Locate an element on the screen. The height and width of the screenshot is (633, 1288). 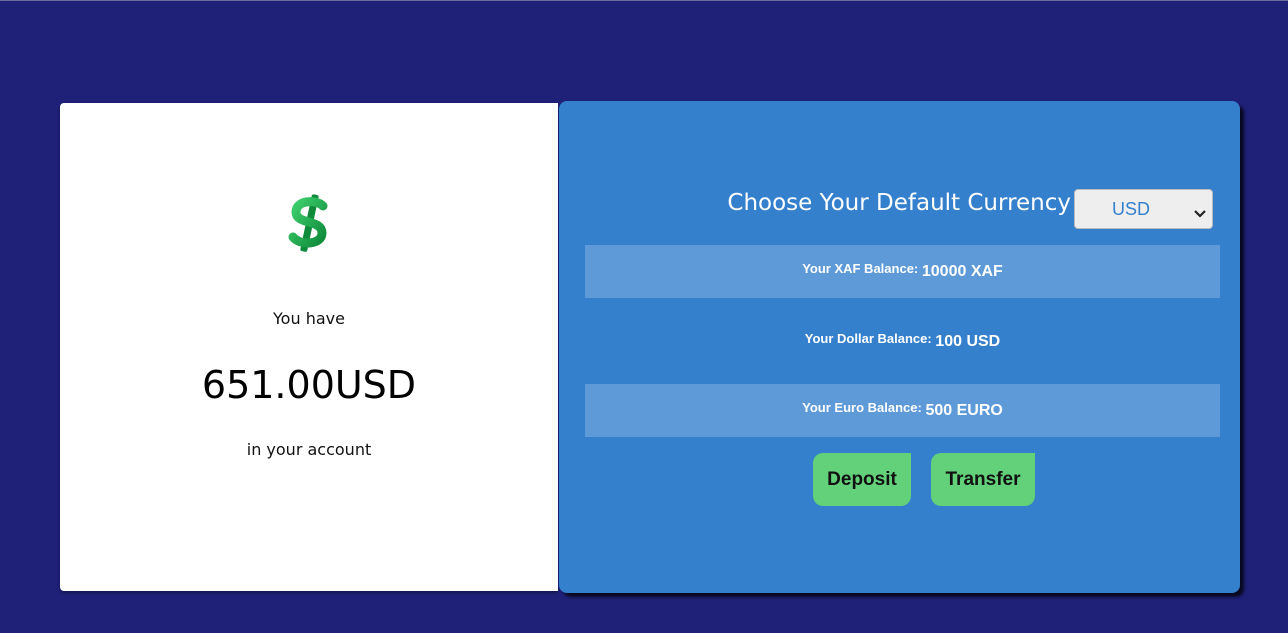
summary-outro-text: in your account is located at coordinates (309, 449).